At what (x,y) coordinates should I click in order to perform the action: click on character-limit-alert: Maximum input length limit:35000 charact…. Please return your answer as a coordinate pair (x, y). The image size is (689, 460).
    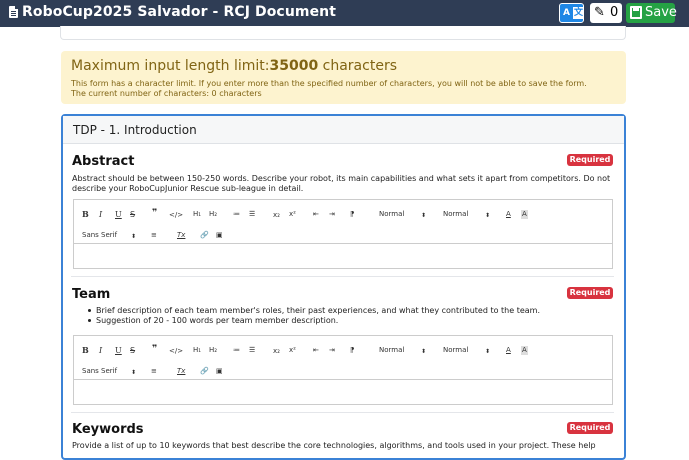
    Looking at the image, I should click on (343, 77).